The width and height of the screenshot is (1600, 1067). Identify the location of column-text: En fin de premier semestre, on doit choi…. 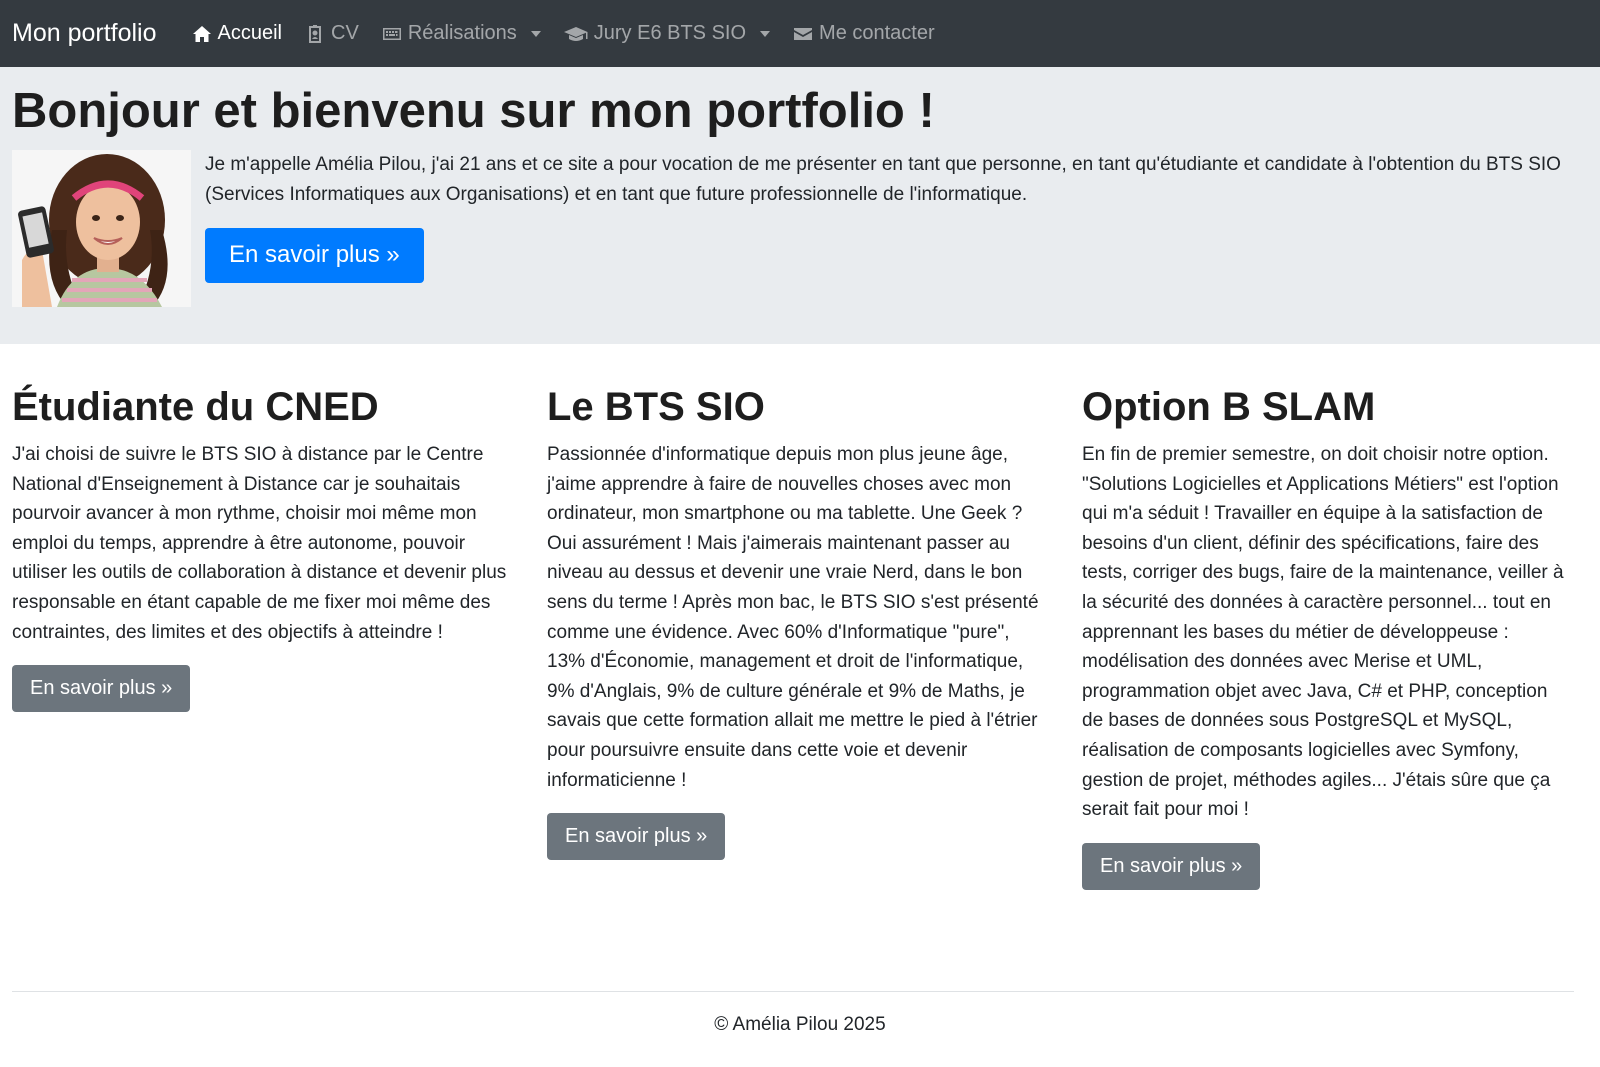
(1323, 632).